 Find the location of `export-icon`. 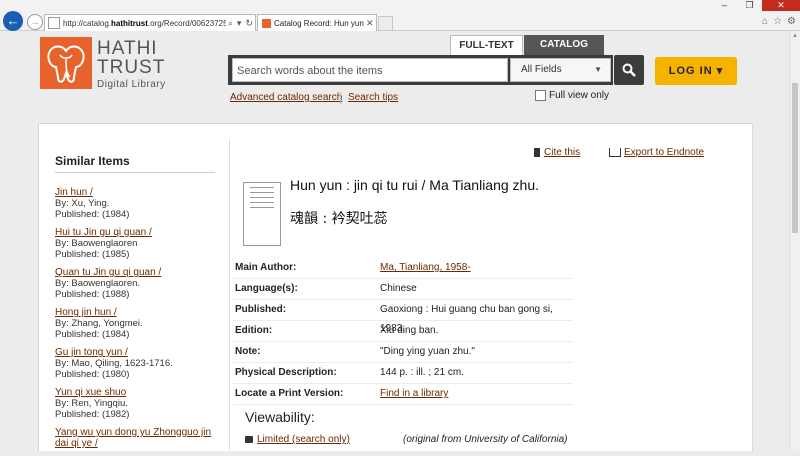

export-icon is located at coordinates (615, 152).